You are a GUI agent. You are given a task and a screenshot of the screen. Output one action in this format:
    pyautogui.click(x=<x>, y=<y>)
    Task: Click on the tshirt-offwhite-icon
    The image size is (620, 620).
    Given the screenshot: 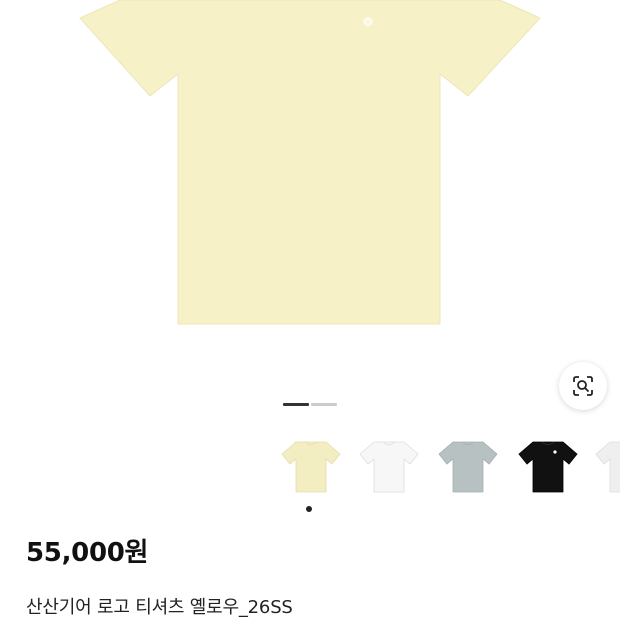 What is the action you would take?
    pyautogui.click(x=607, y=467)
    